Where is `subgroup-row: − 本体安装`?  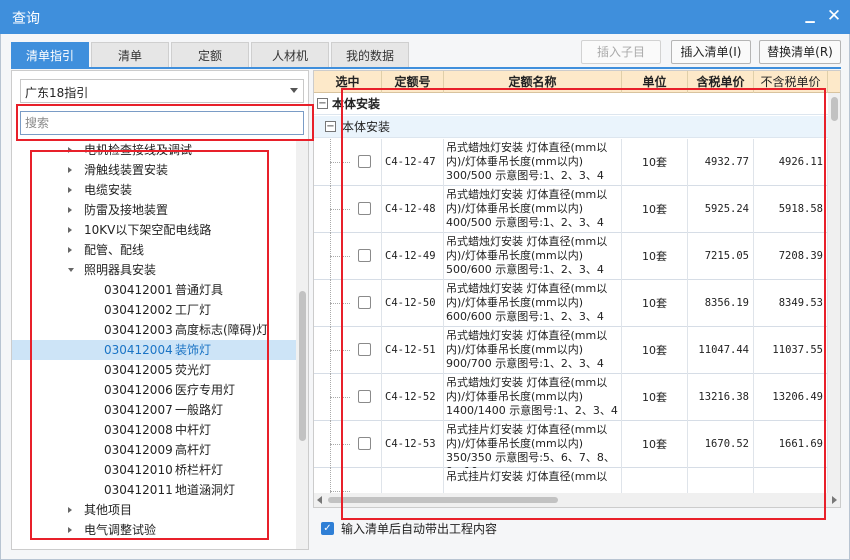
subgroup-row: − 本体安装 is located at coordinates (577, 127).